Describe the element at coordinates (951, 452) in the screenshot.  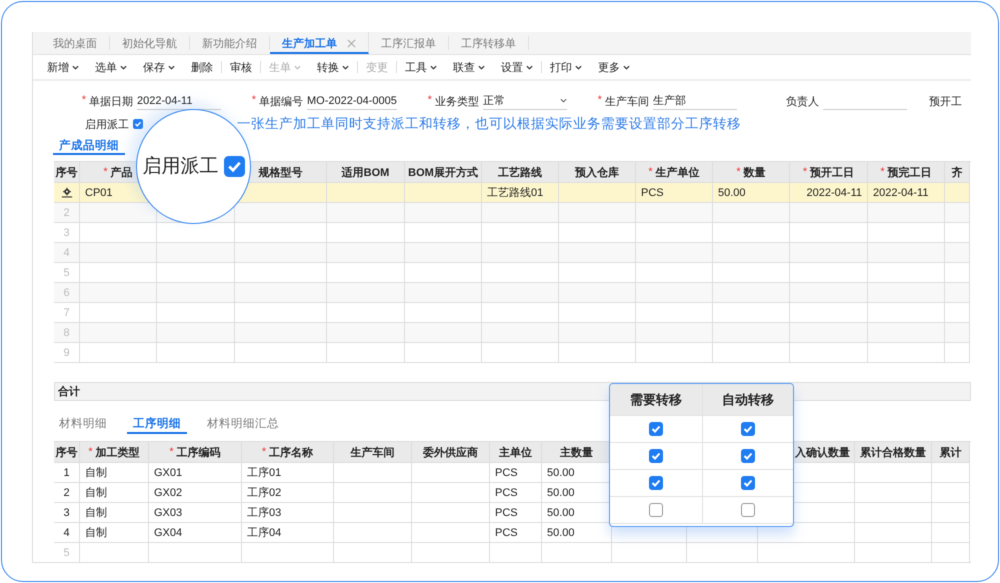
I see `column-header: 累计` at that location.